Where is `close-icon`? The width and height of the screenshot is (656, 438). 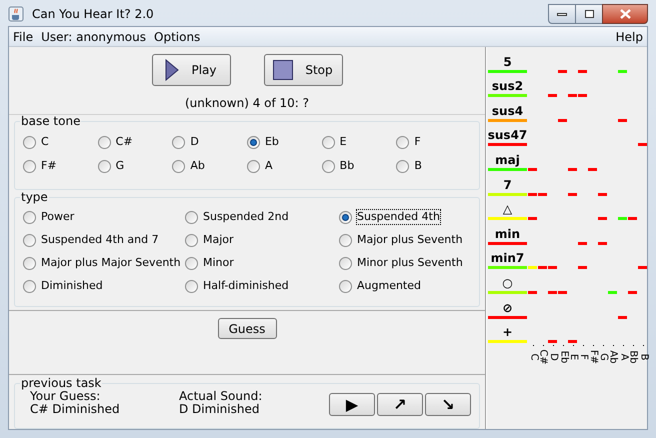
close-icon is located at coordinates (625, 14).